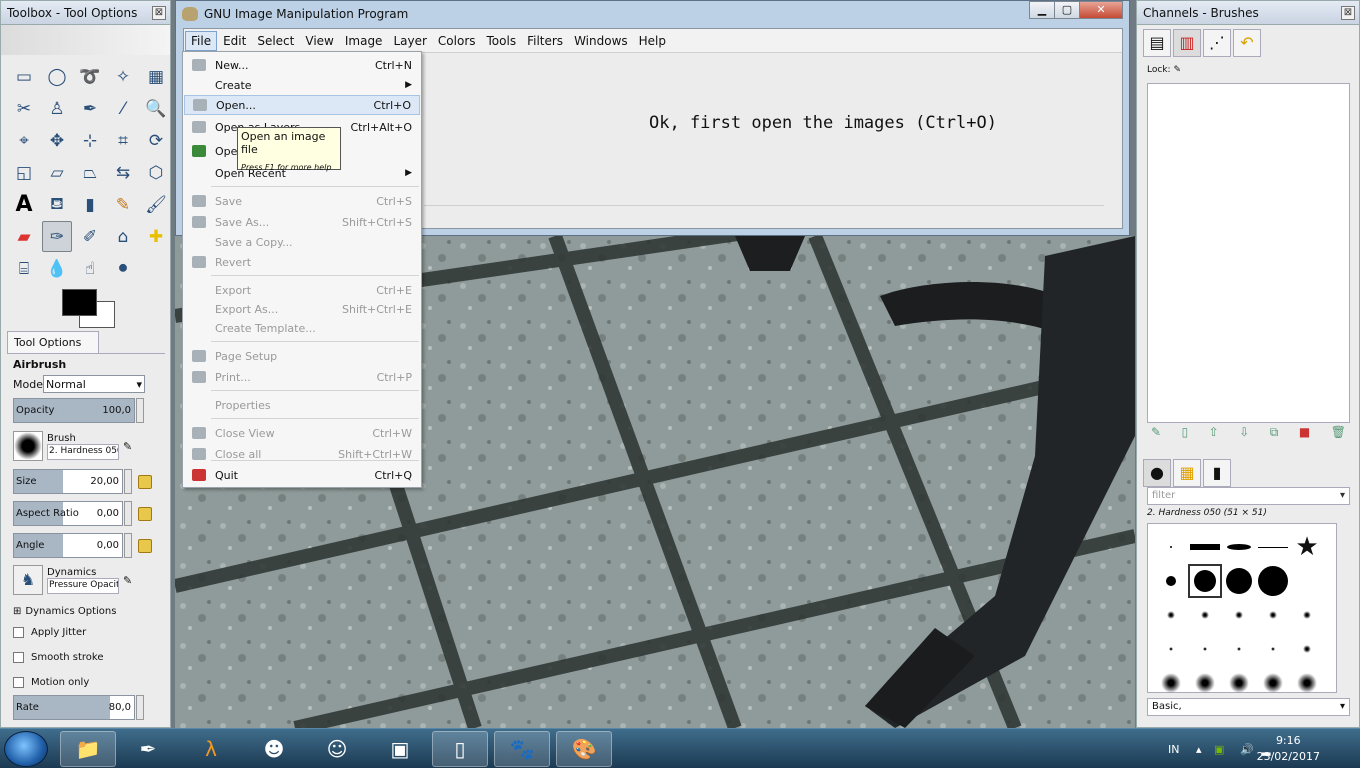 The height and width of the screenshot is (768, 1360). Describe the element at coordinates (140, 707) in the screenshot. I see `rate-spin` at that location.